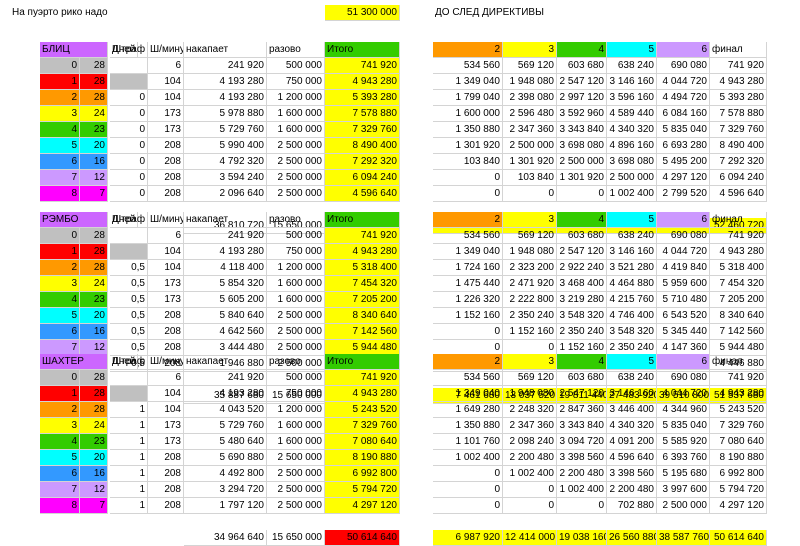 This screenshot has width=800, height=546. Describe the element at coordinates (738, 220) in the screenshot. I see `header-final: финал` at that location.